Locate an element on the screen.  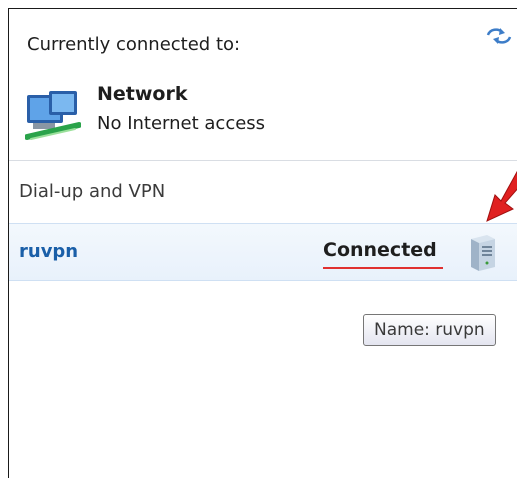
vpn-connection-row: ruvpn Connected is located at coordinates (263, 252).